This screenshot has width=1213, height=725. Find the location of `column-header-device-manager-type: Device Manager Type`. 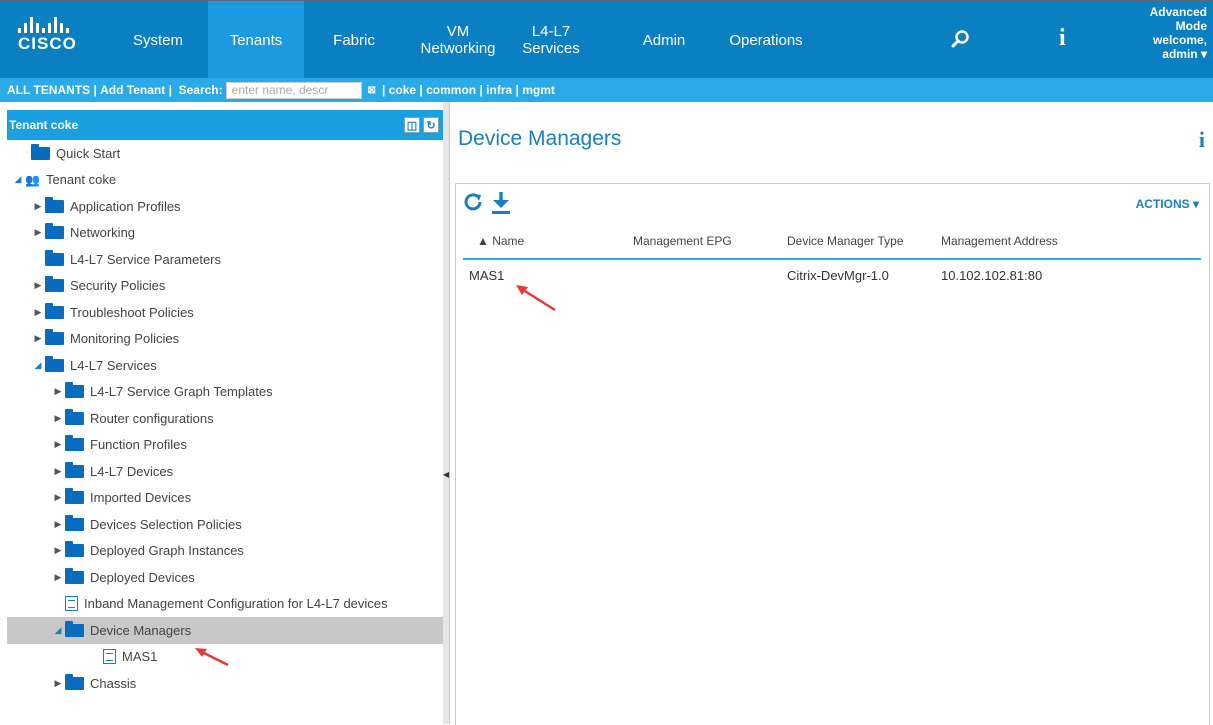

column-header-device-manager-type: Device Manager Type is located at coordinates (858, 242).